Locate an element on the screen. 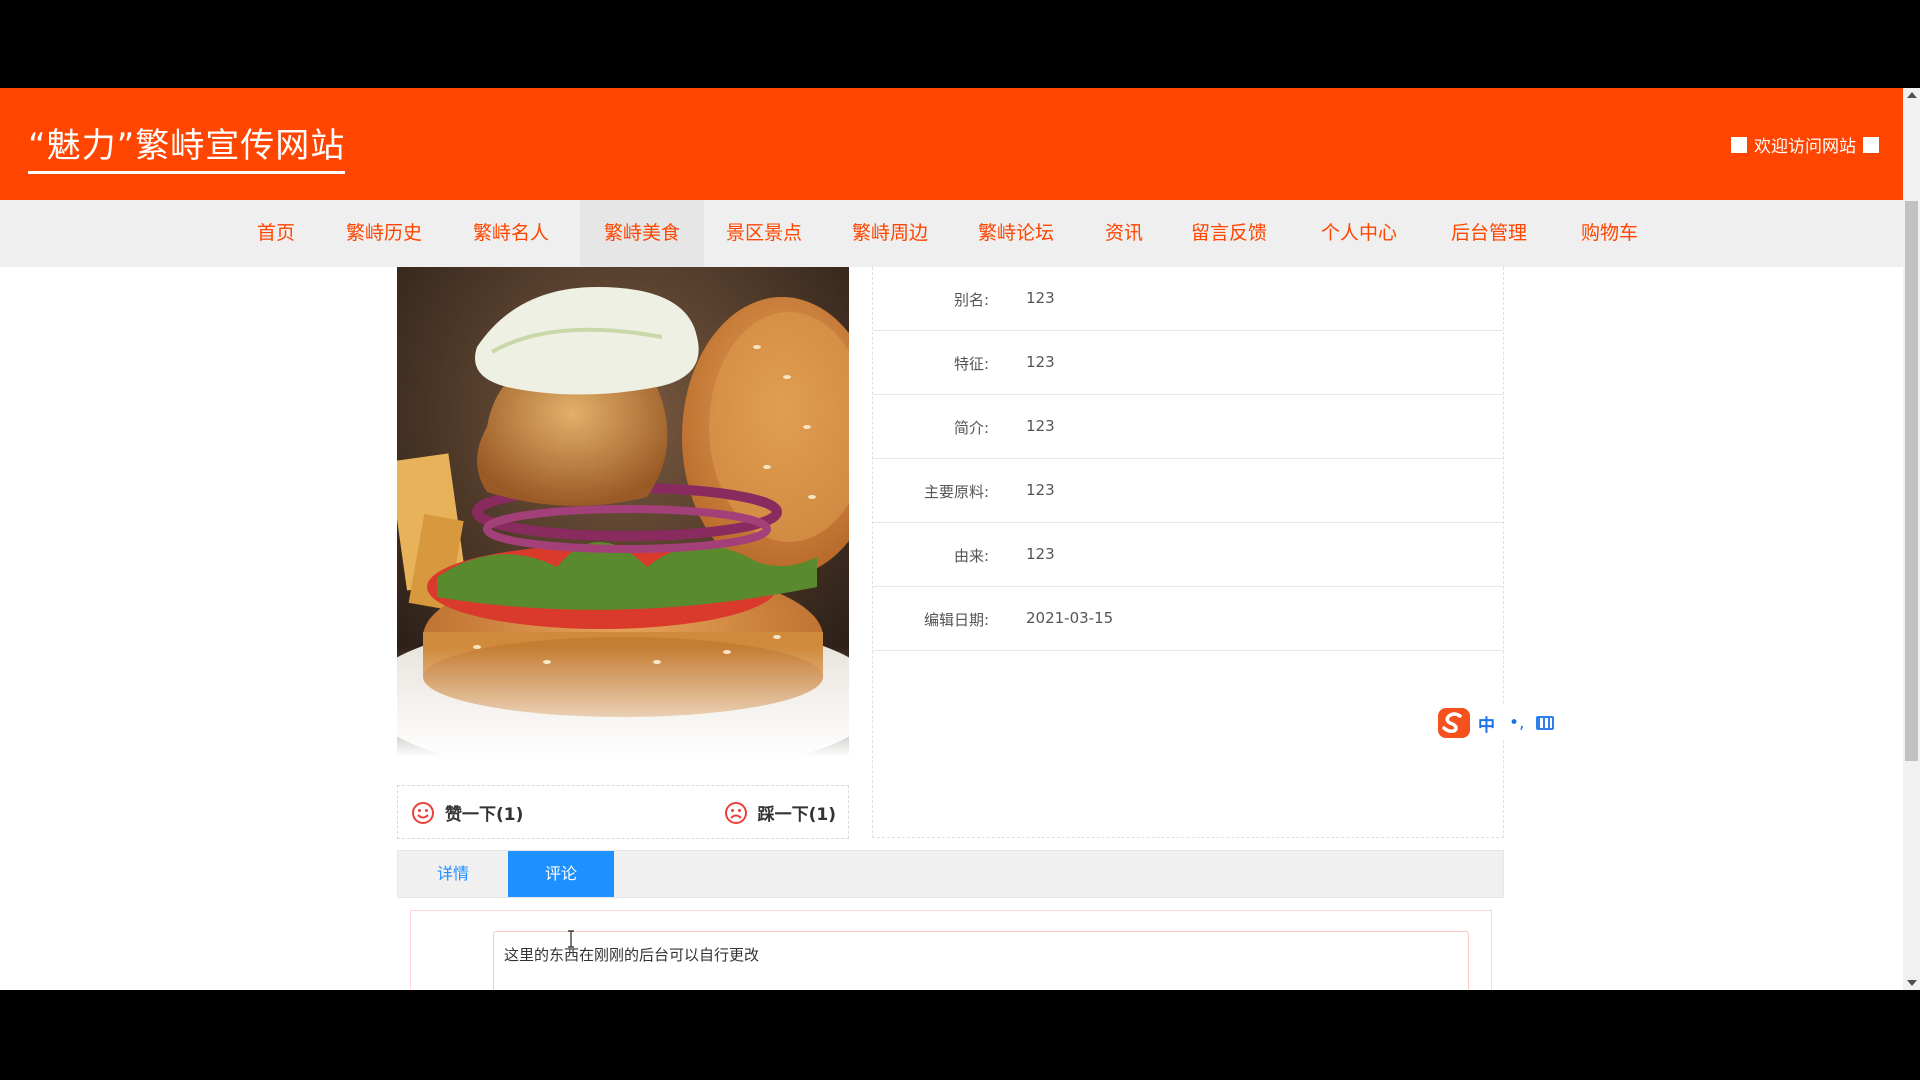 This screenshot has height=1080, width=1920. smile-icon is located at coordinates (423, 812).